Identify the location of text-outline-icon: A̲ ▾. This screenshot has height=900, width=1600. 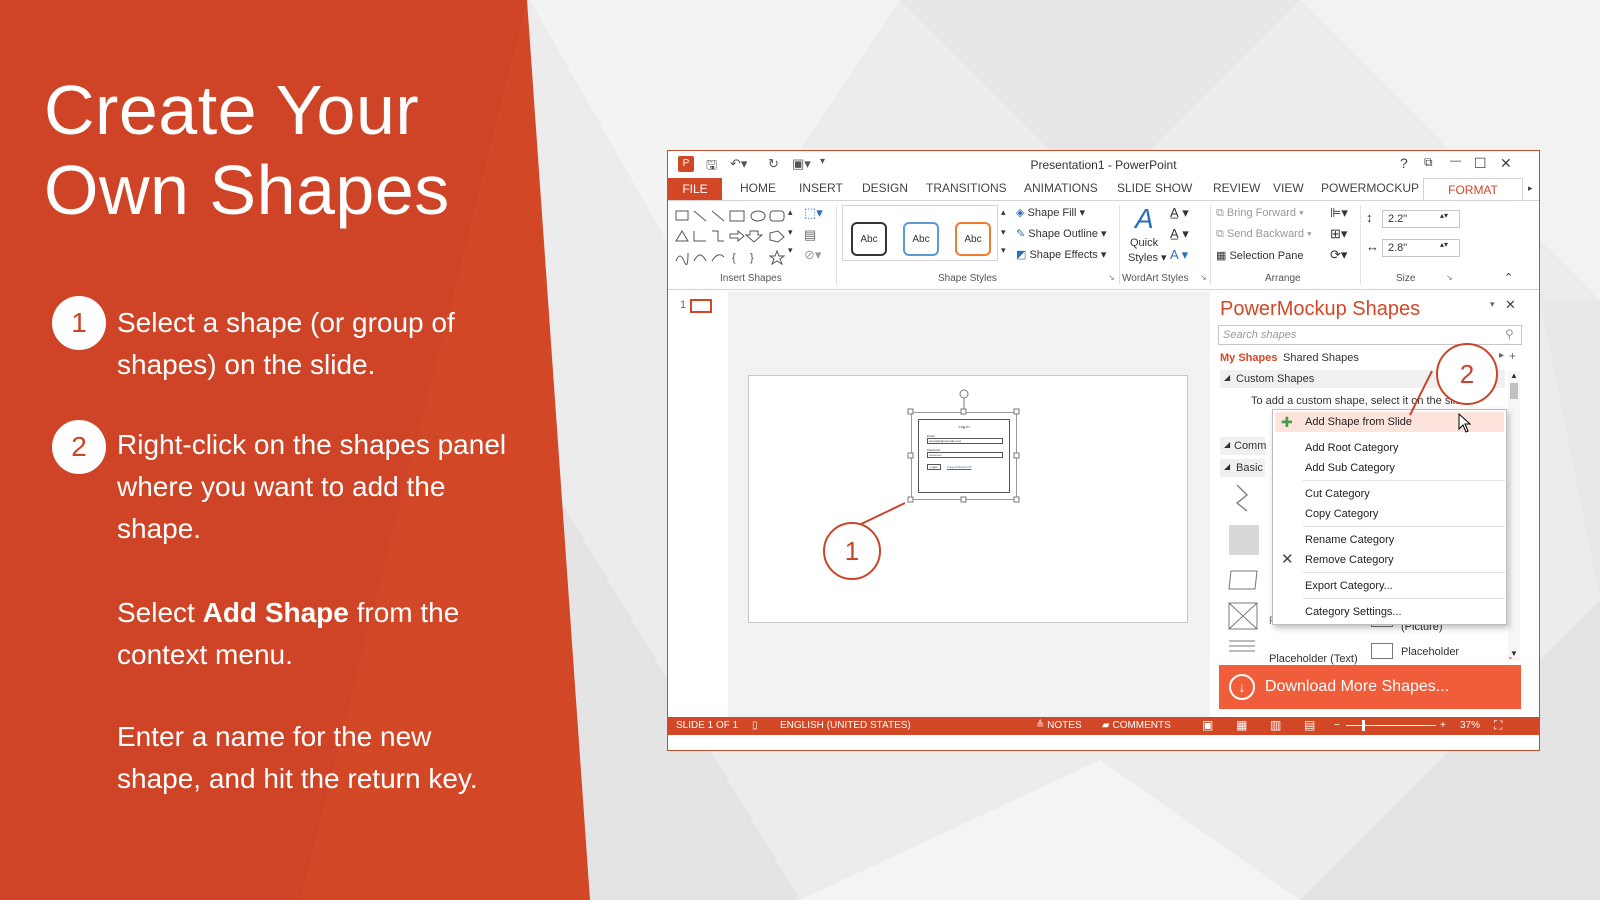
(1179, 234).